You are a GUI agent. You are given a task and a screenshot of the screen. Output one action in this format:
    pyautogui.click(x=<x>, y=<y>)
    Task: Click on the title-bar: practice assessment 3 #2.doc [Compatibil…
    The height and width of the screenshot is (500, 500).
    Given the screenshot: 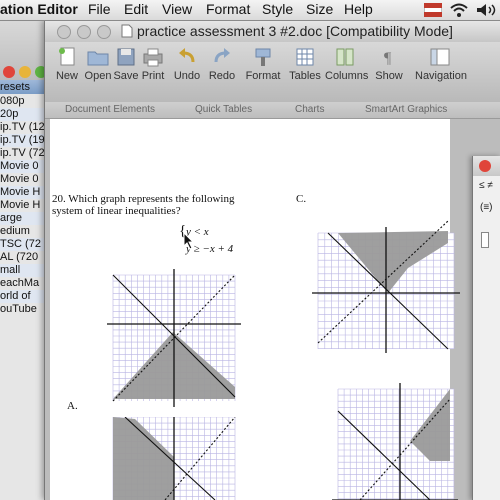 What is the action you would take?
    pyautogui.click(x=272, y=31)
    